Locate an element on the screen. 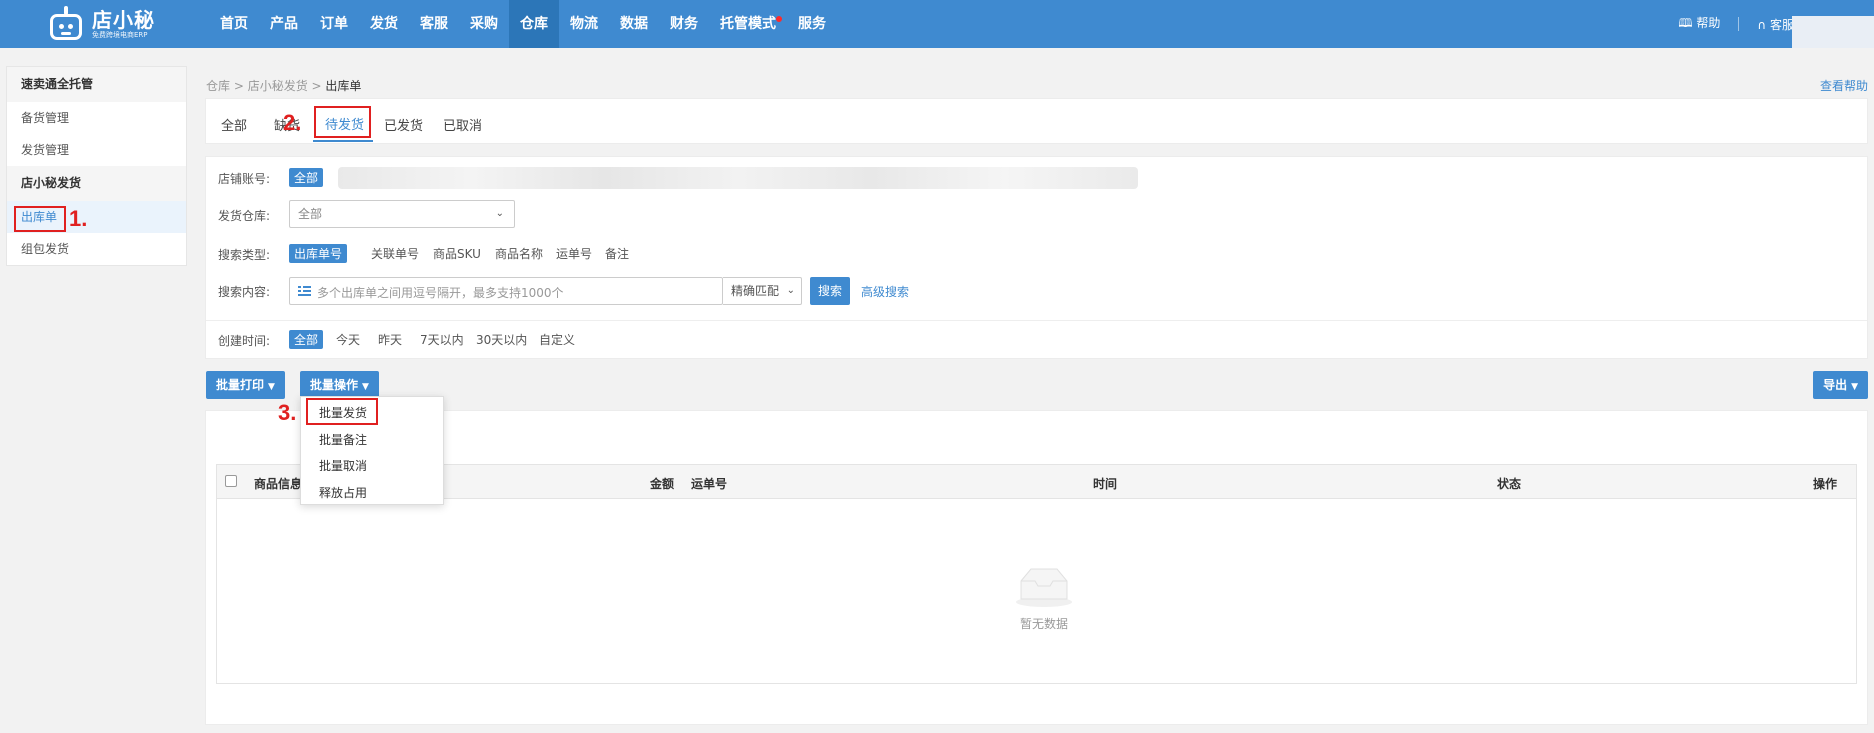 This screenshot has height=733, width=1874. sidebar: 速卖通全托管 备货管理 发货管理 店小秘发货 出库单 组包发货 is located at coordinates (96, 166).